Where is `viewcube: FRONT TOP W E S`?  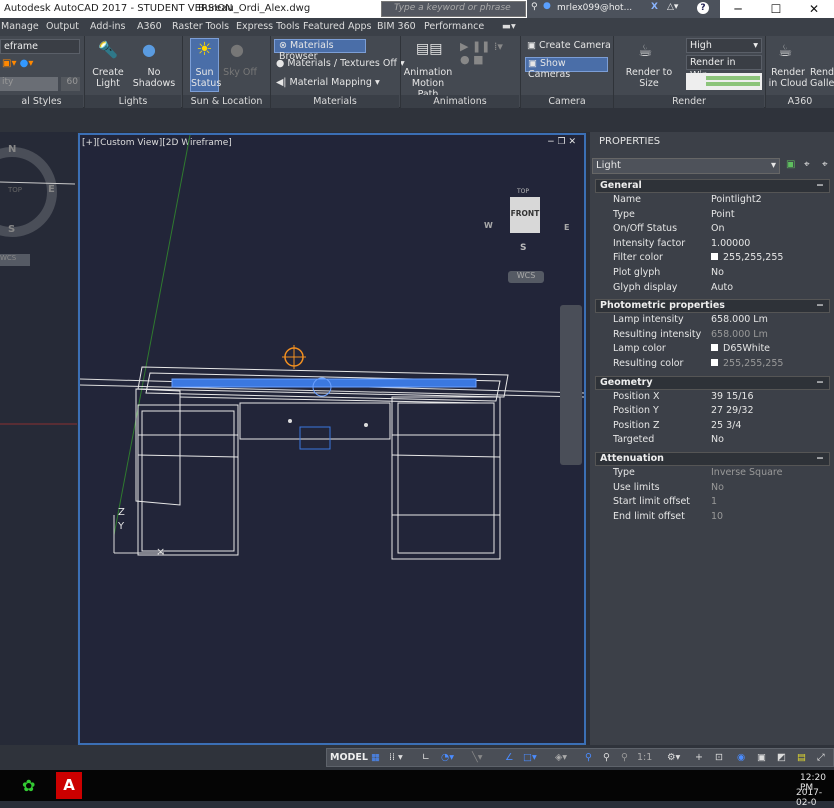 viewcube: FRONT TOP W E S is located at coordinates (526, 222).